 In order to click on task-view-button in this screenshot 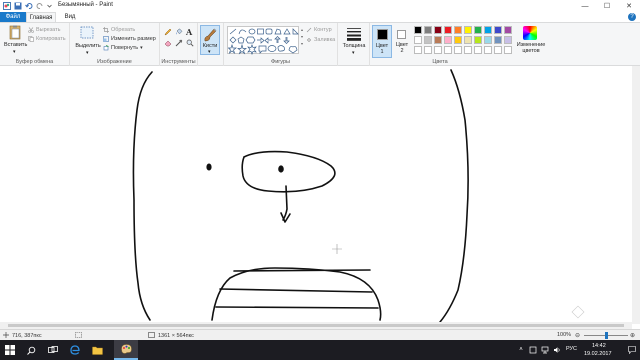, I will do `click(53, 350)`.